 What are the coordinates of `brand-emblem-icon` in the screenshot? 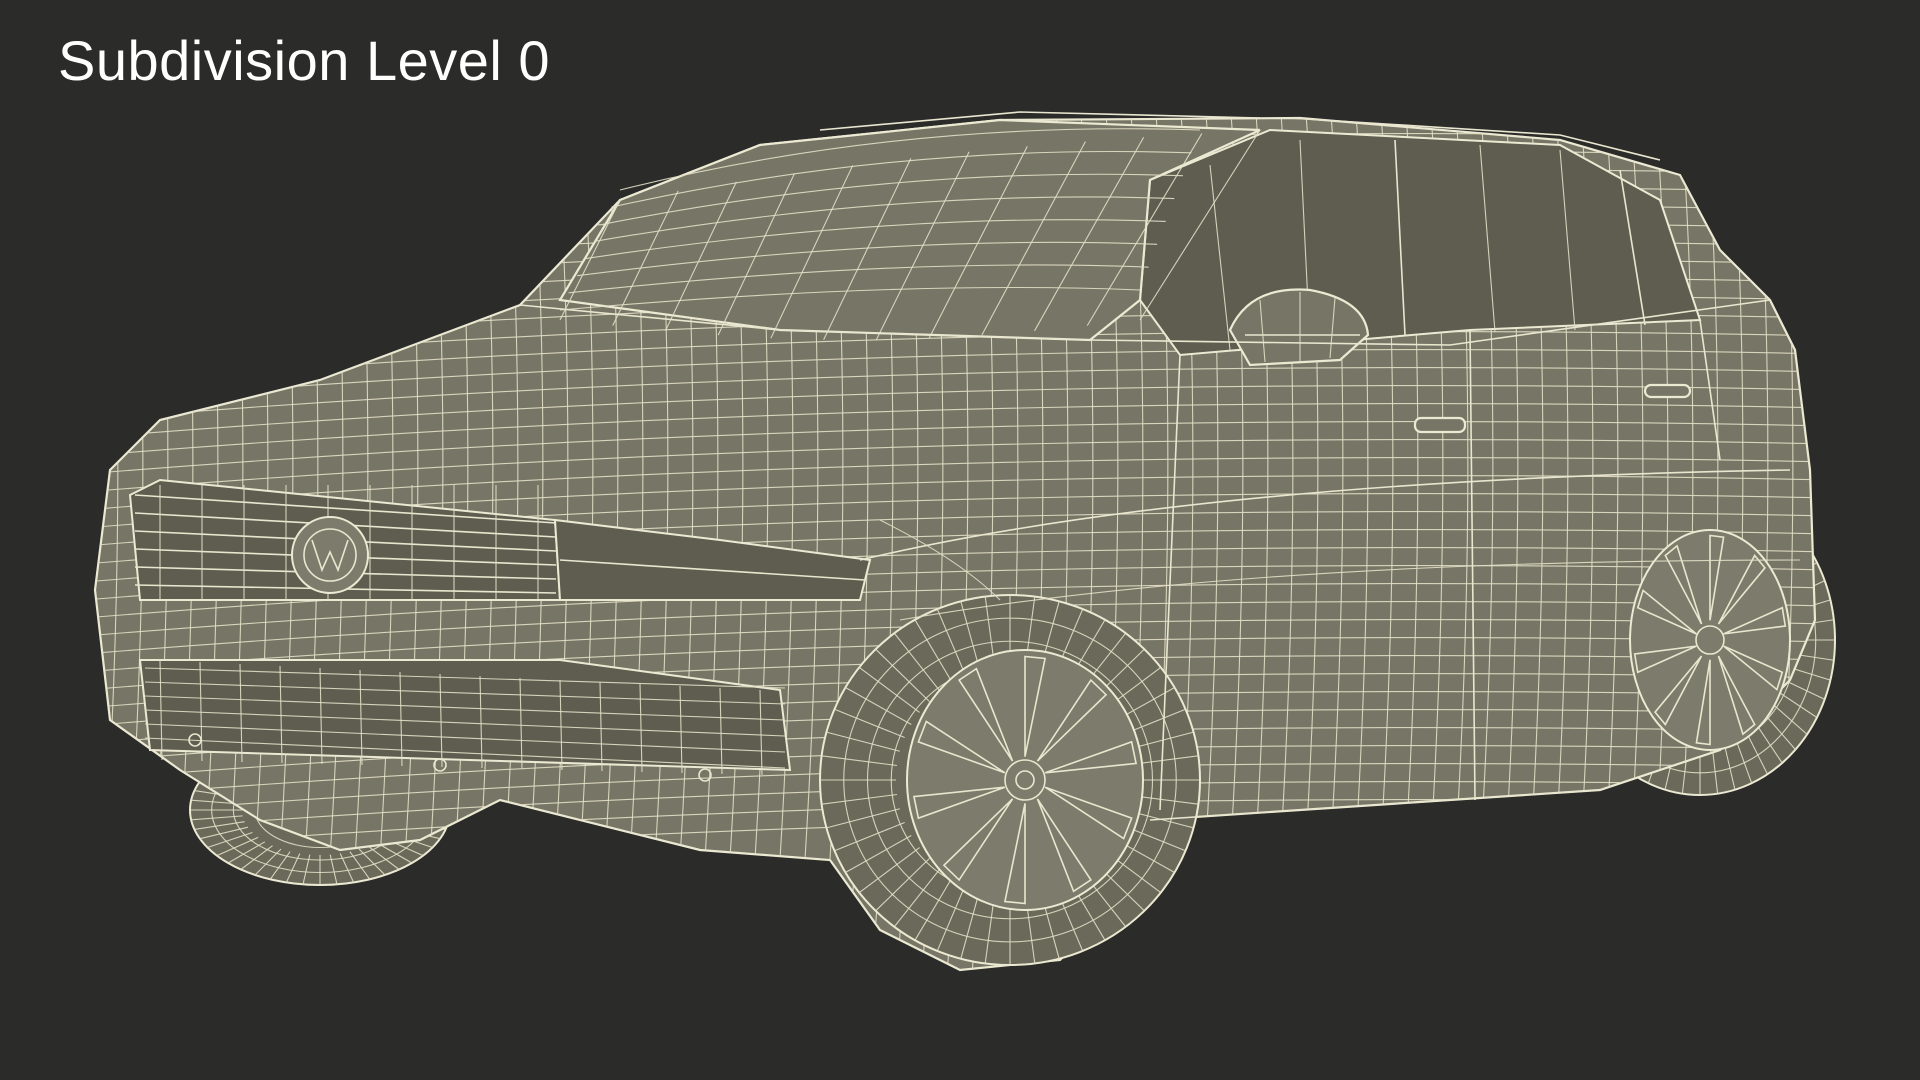 It's located at (330, 555).